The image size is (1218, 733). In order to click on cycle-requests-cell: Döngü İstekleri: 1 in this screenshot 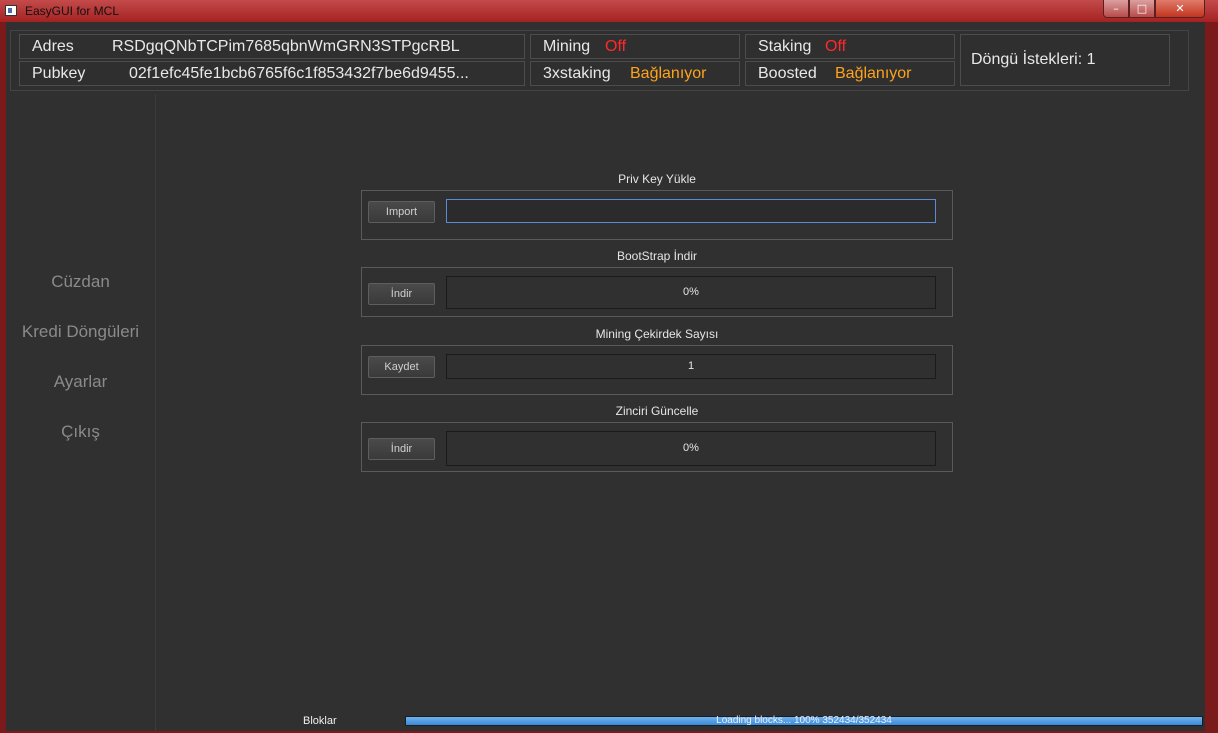, I will do `click(1065, 60)`.